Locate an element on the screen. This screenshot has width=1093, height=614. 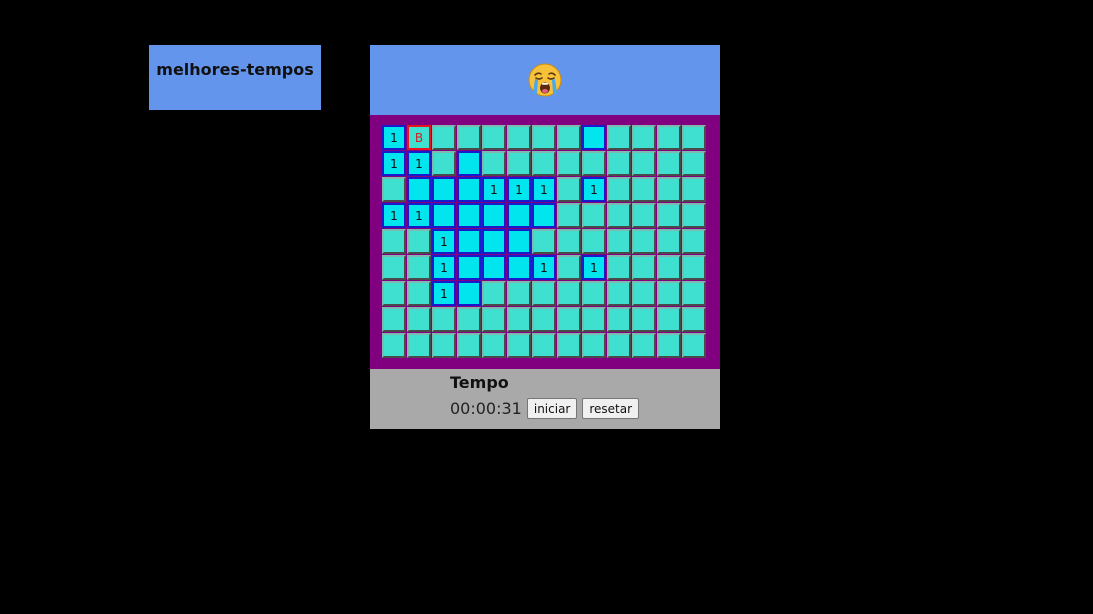
crying-face-icon is located at coordinates (545, 80).